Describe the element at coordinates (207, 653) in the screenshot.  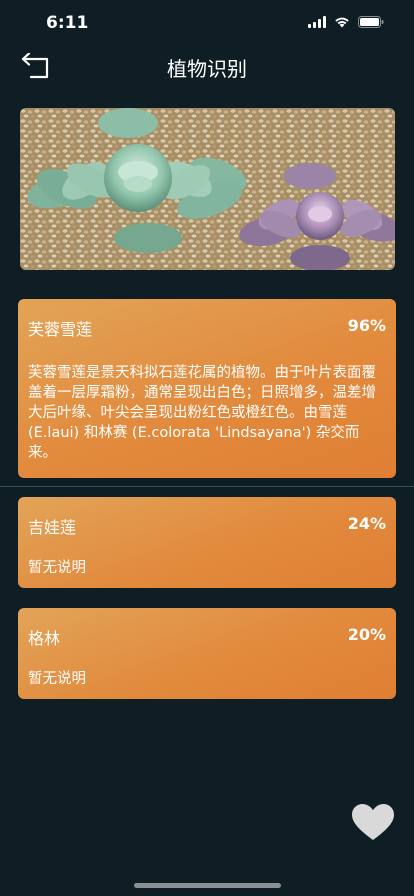
I see `result-card: 格林 20% 暂无说明` at that location.